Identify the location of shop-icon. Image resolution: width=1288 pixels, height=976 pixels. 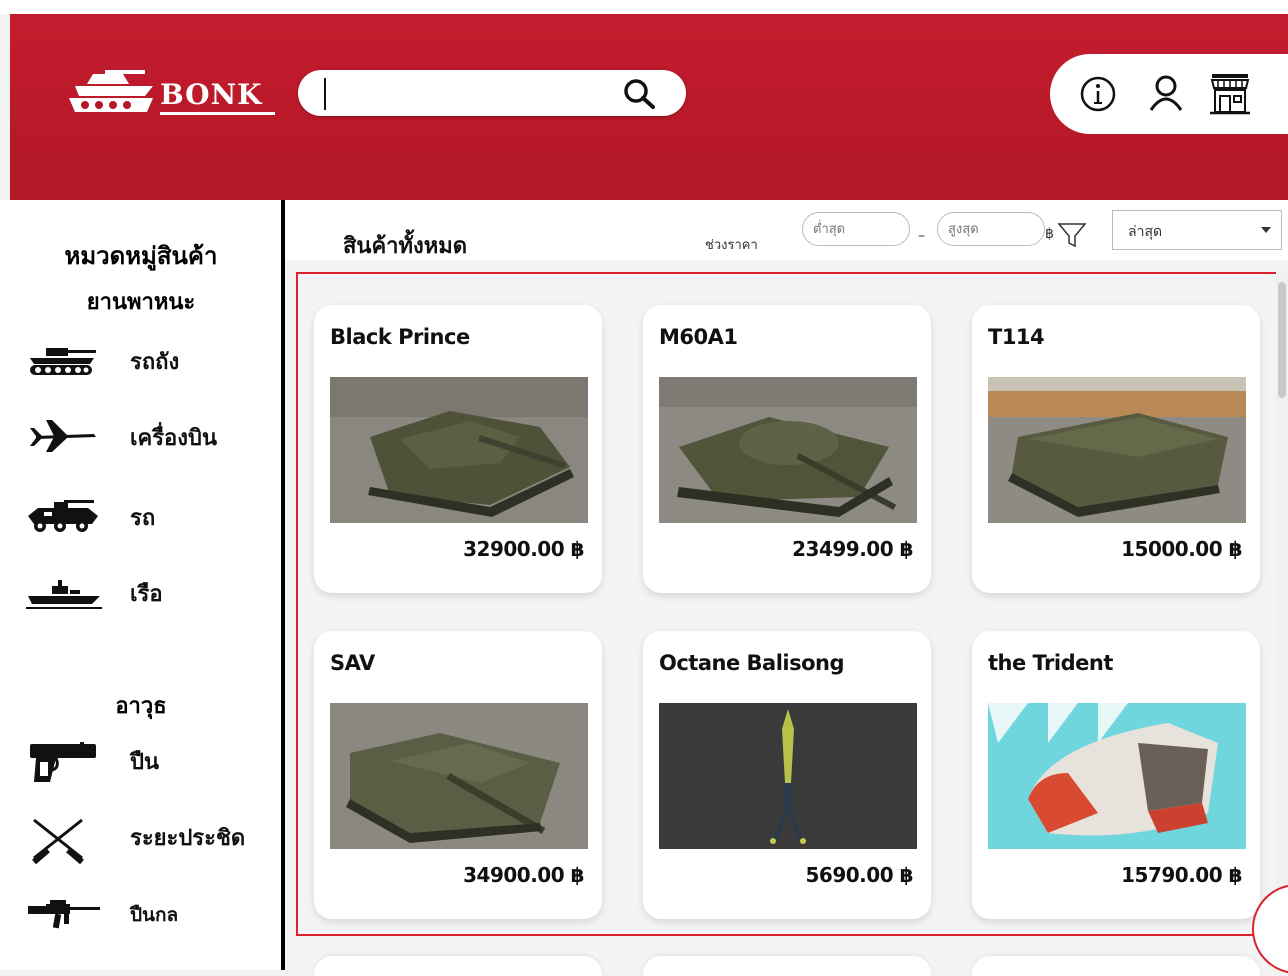
(1230, 94).